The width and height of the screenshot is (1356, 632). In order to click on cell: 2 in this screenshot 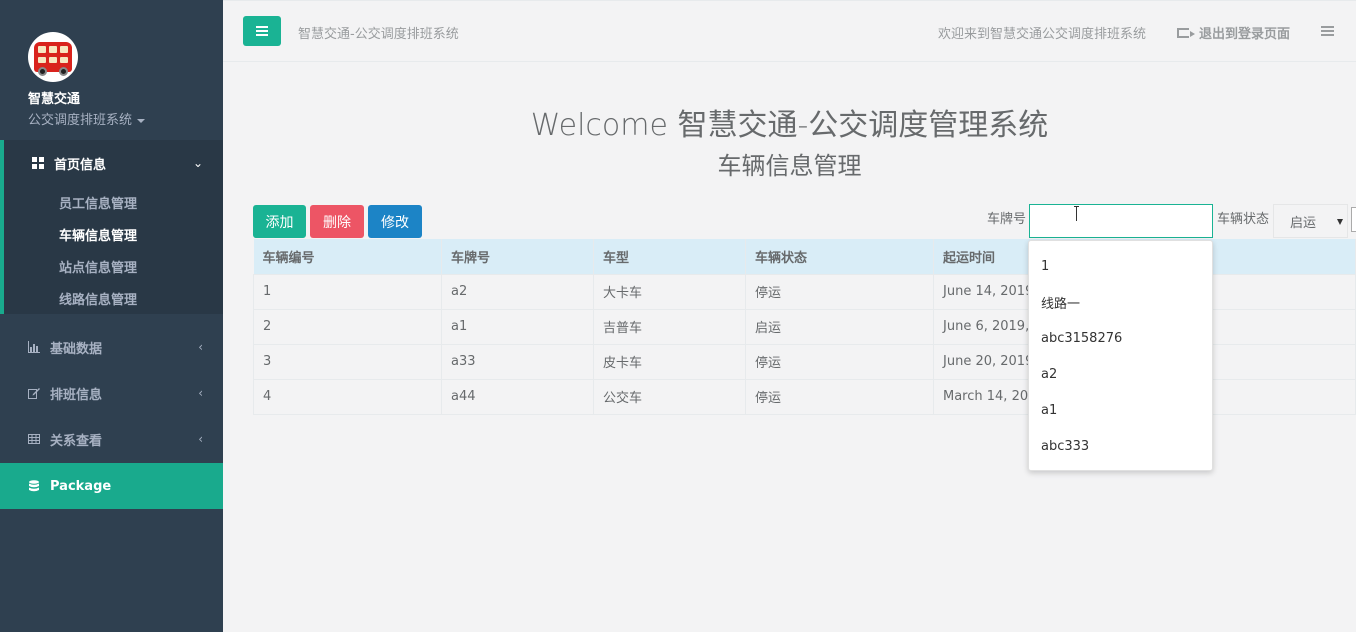, I will do `click(347, 326)`.